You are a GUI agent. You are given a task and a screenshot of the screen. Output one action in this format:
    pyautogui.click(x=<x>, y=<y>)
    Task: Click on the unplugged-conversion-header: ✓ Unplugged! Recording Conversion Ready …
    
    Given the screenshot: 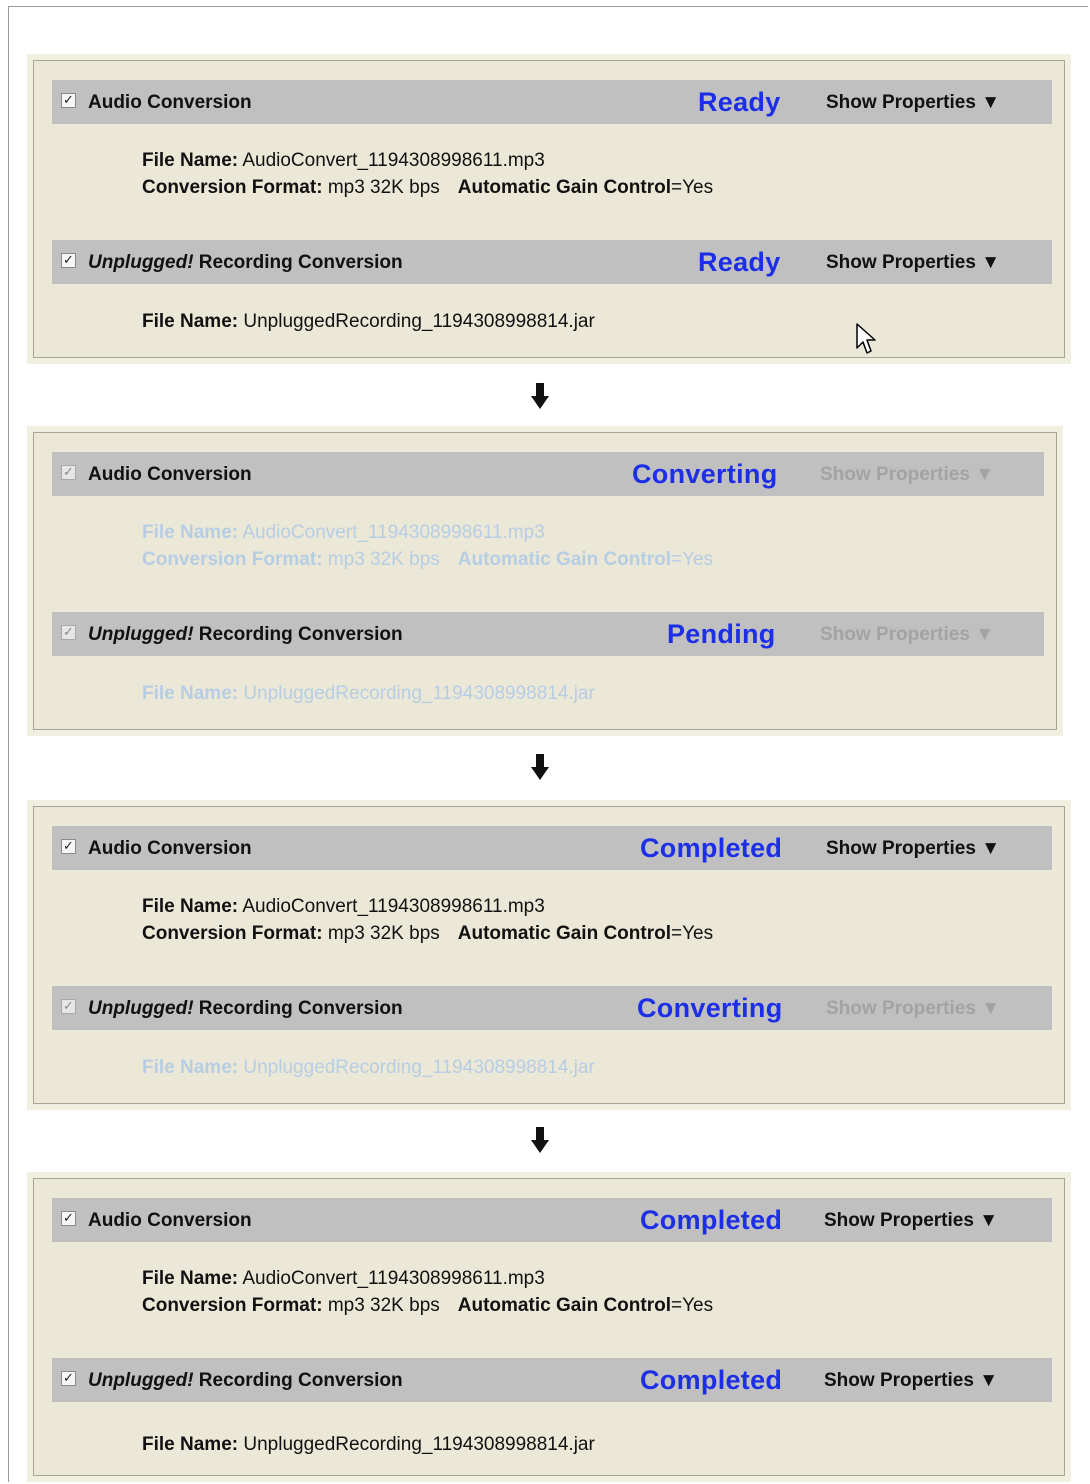 What is the action you would take?
    pyautogui.click(x=552, y=262)
    